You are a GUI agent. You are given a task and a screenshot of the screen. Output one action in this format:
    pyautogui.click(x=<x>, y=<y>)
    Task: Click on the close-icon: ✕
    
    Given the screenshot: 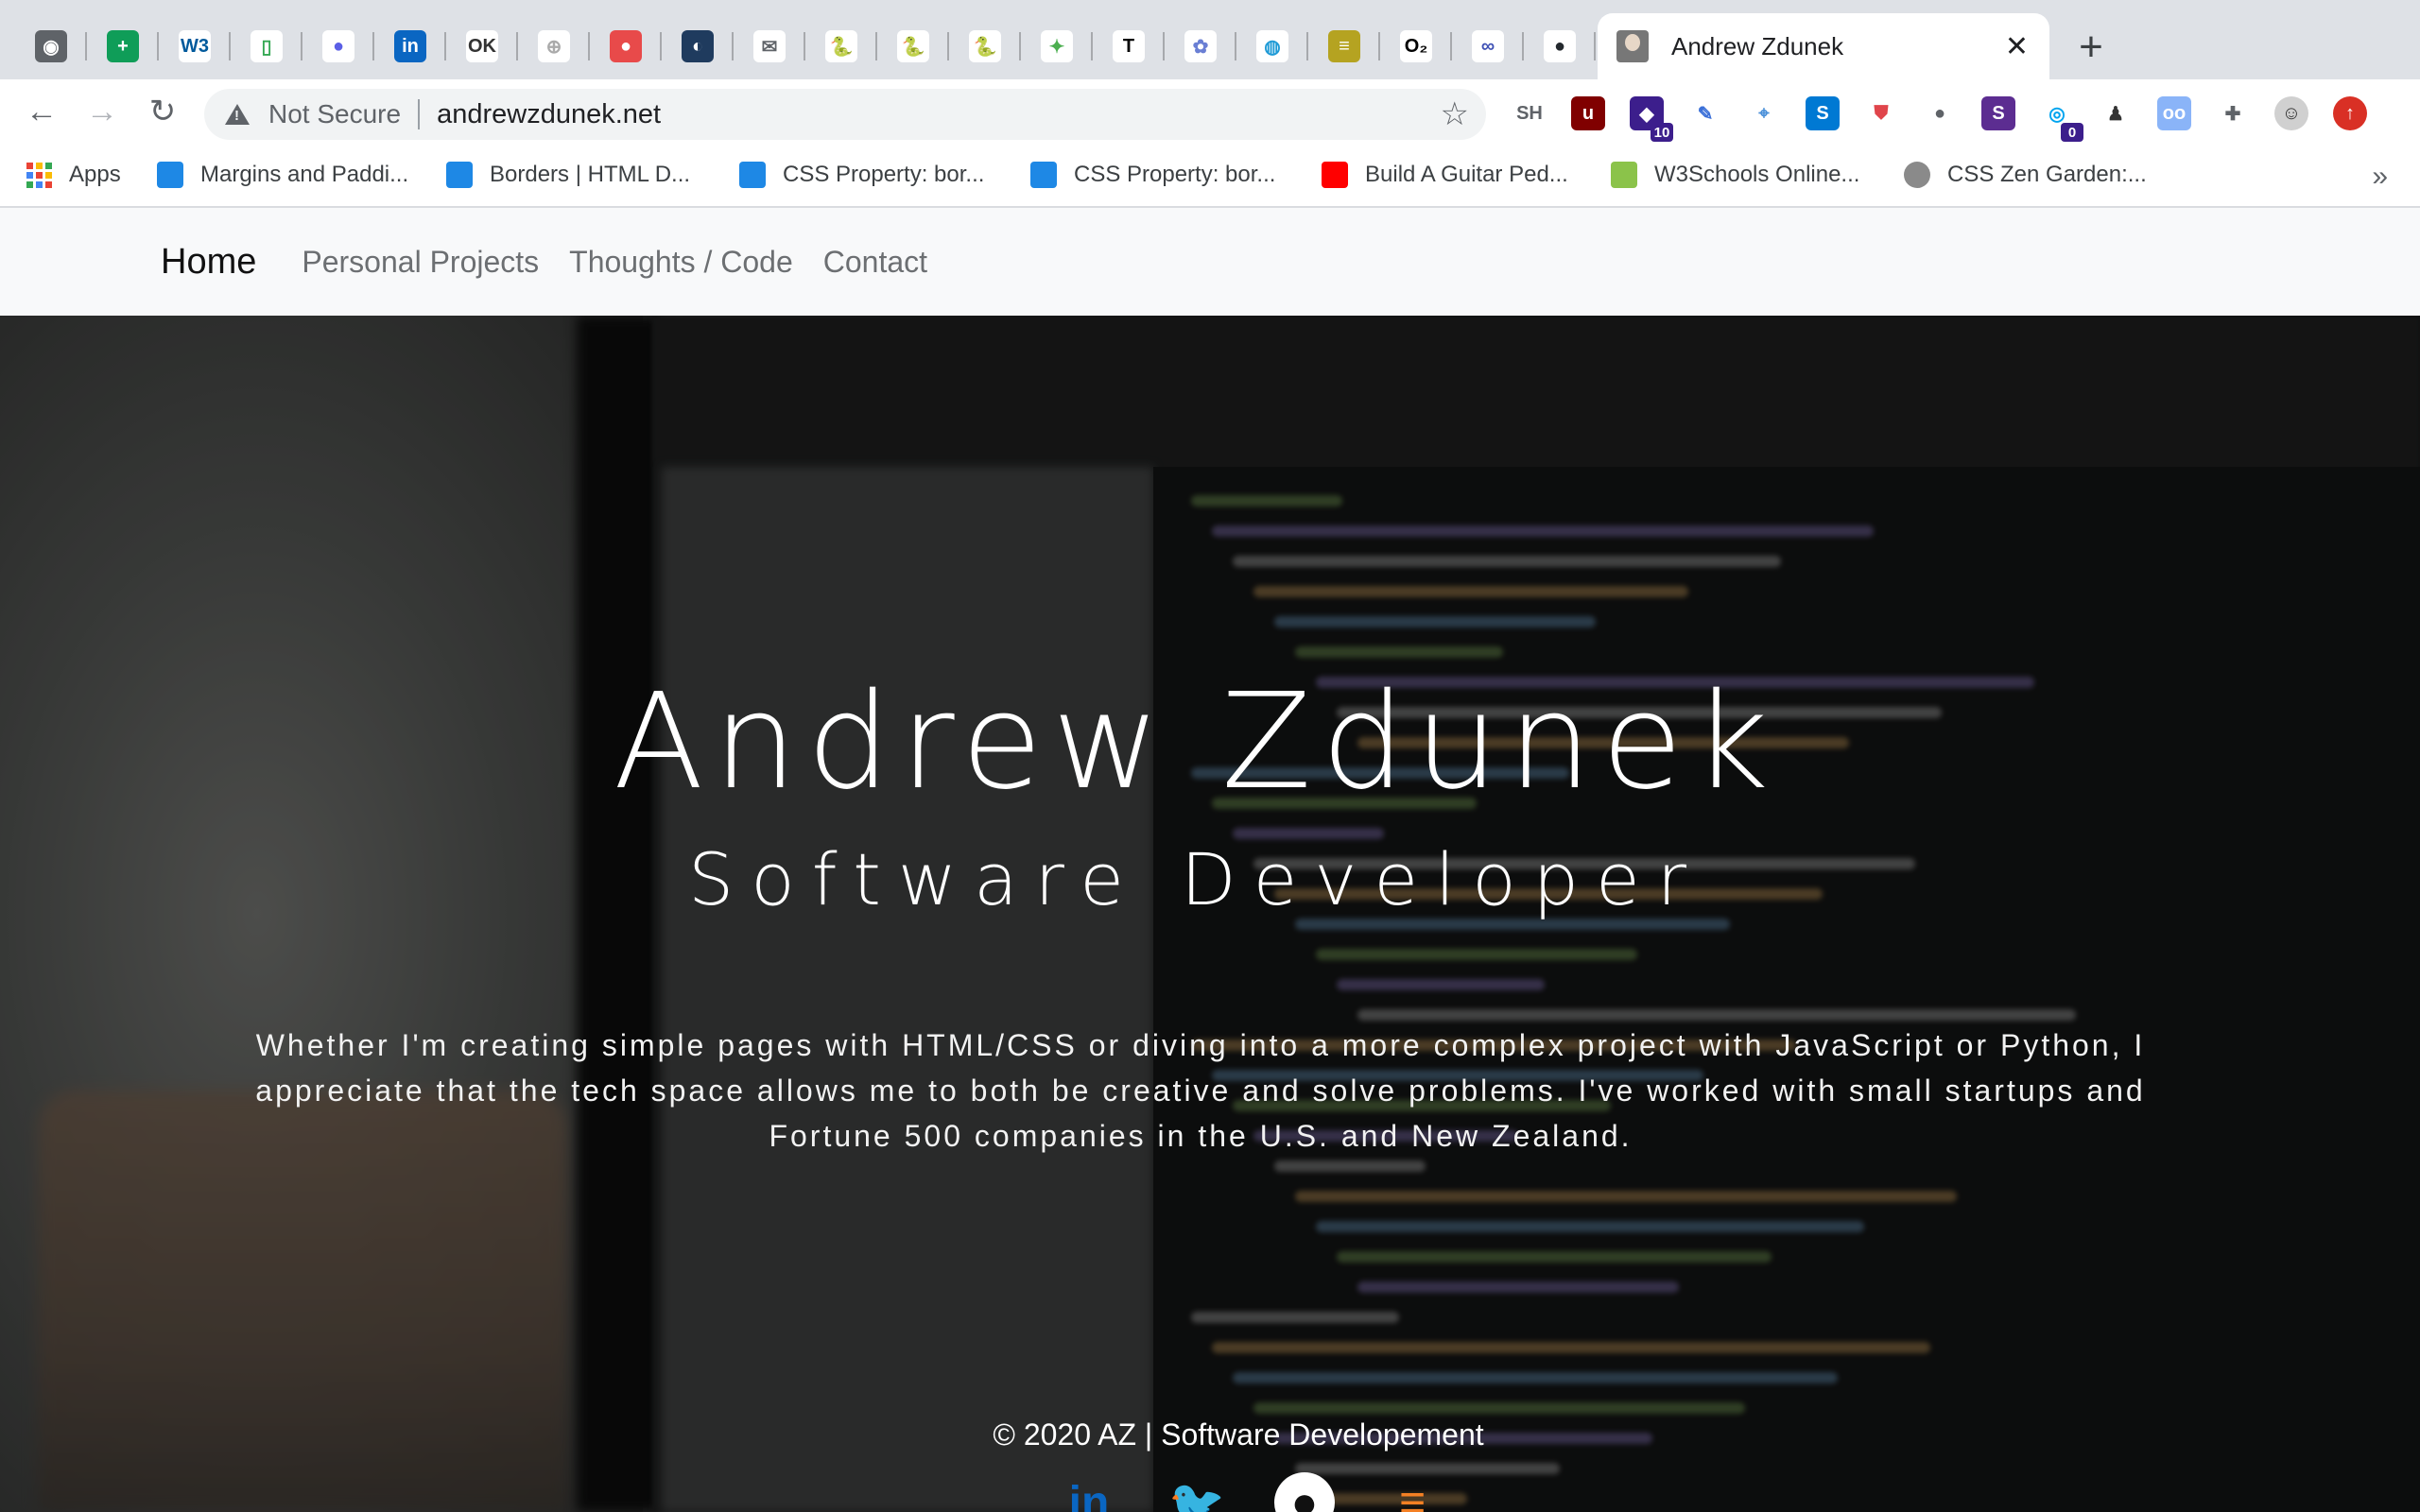 What is the action you would take?
    pyautogui.click(x=2017, y=46)
    